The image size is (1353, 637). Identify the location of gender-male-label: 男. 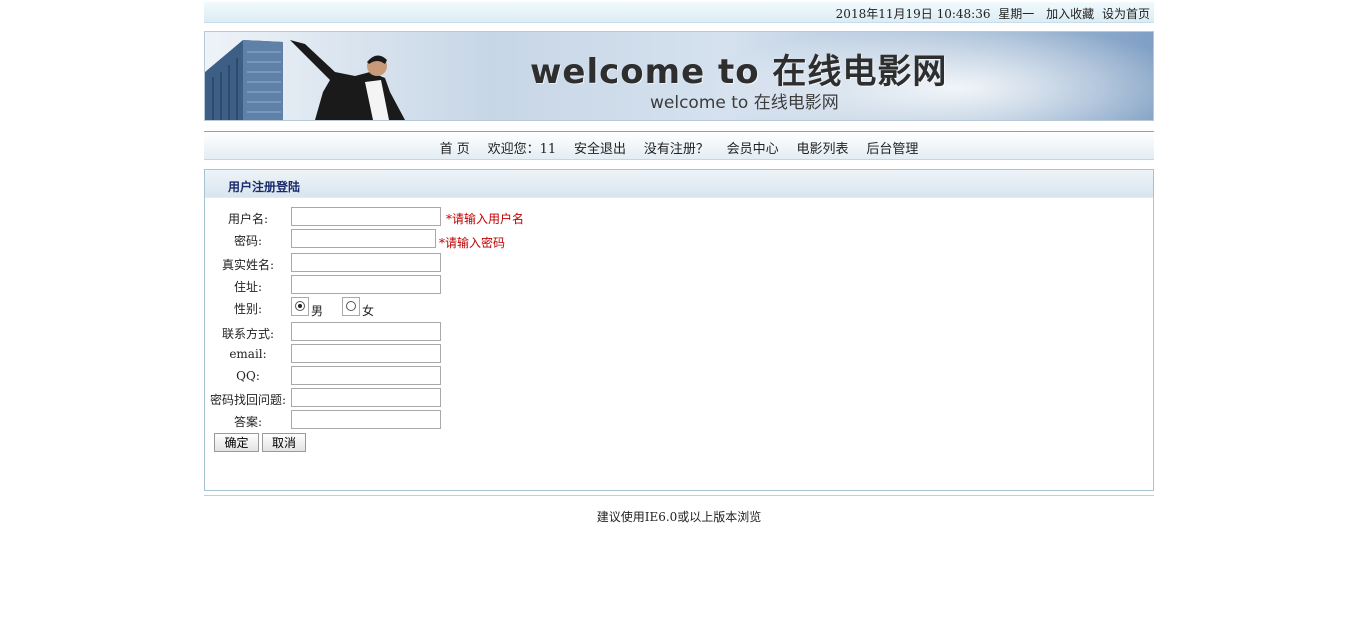
(317, 311).